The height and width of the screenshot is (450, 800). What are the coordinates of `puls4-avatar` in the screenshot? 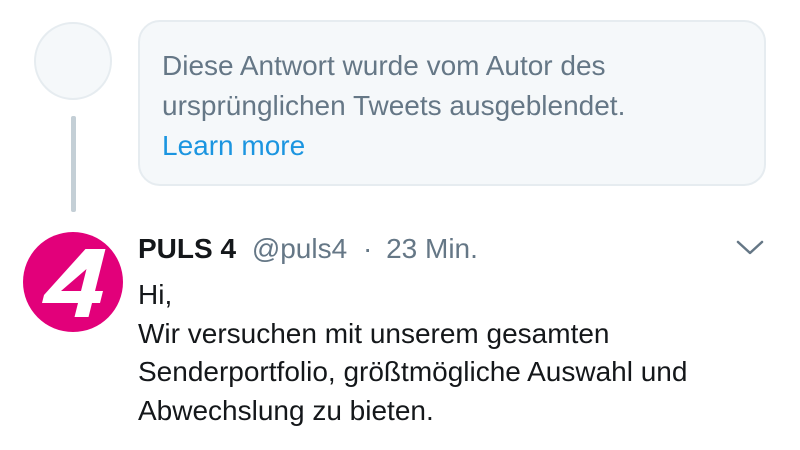 It's located at (73, 282).